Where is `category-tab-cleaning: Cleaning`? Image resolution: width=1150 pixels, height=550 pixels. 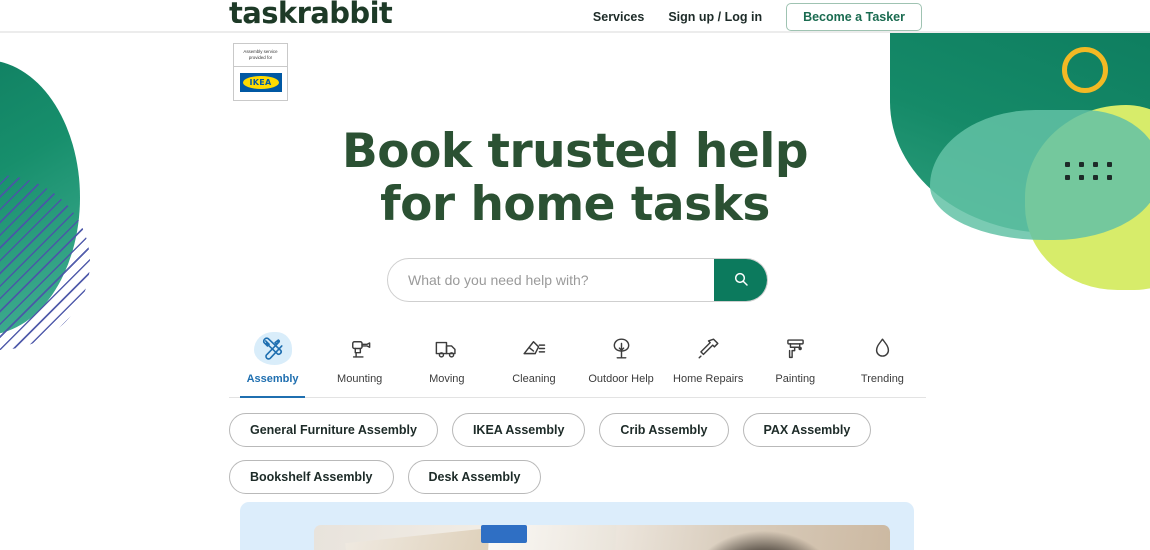
category-tab-cleaning: Cleaning is located at coordinates (533, 364).